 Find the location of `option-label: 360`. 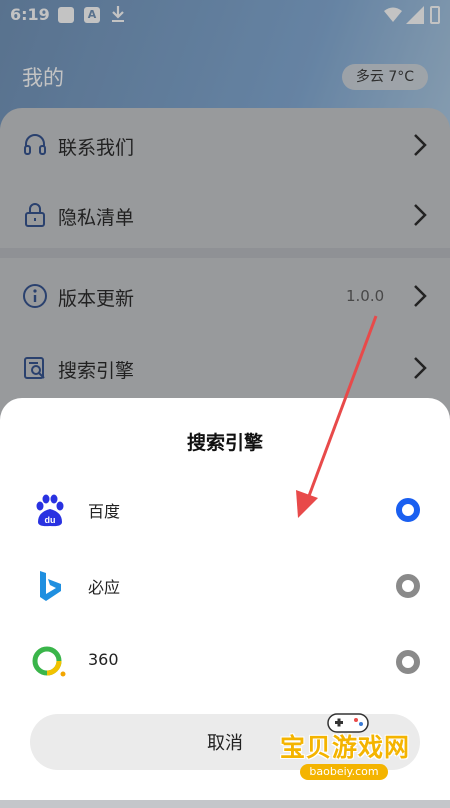

option-label: 360 is located at coordinates (103, 659).